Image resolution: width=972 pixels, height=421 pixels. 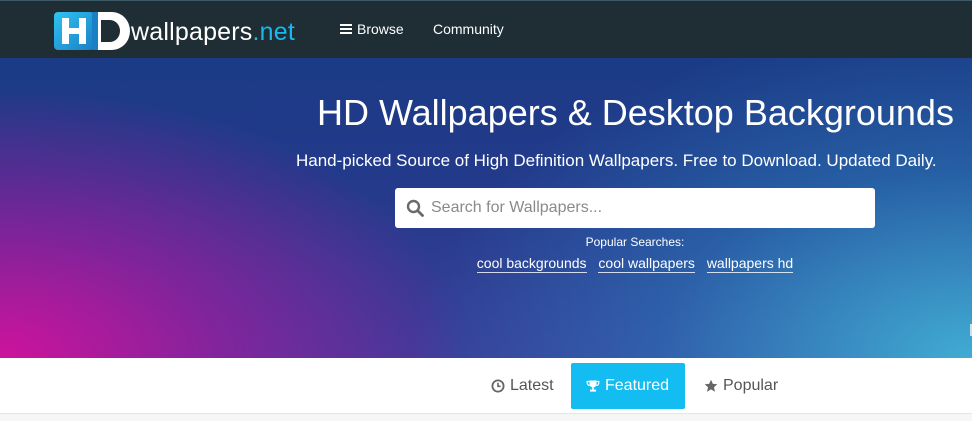 I want to click on nav-community-label: Community, so click(x=468, y=29).